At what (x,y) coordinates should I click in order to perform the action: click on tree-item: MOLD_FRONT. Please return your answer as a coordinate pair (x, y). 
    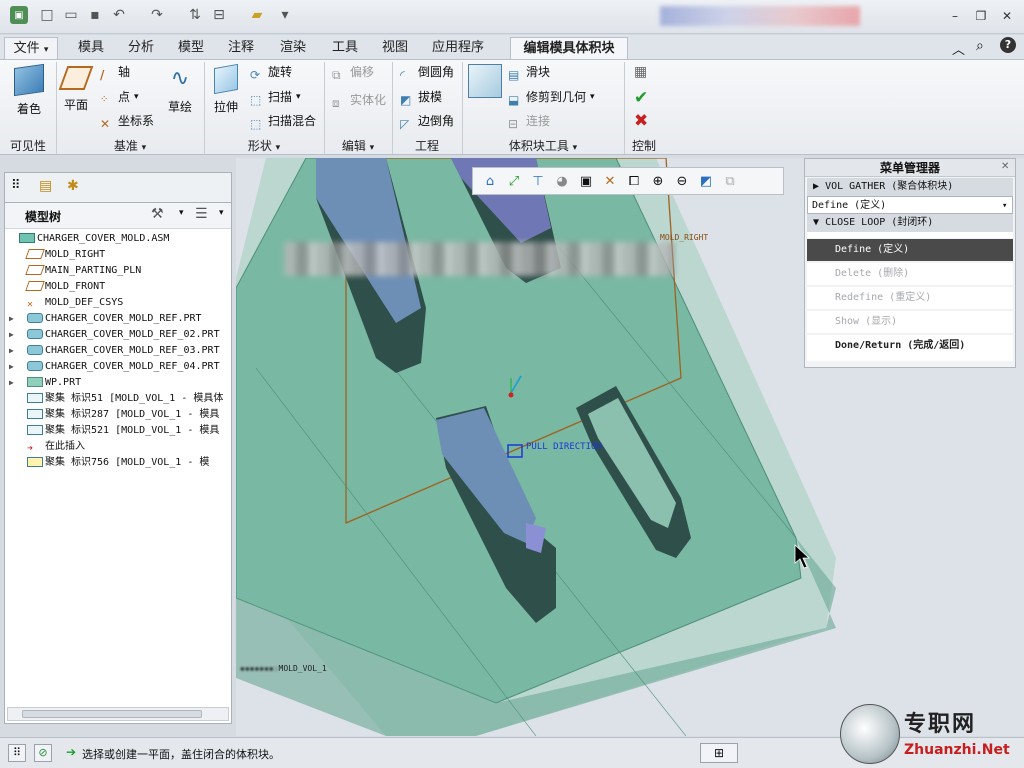
    Looking at the image, I should click on (57, 287).